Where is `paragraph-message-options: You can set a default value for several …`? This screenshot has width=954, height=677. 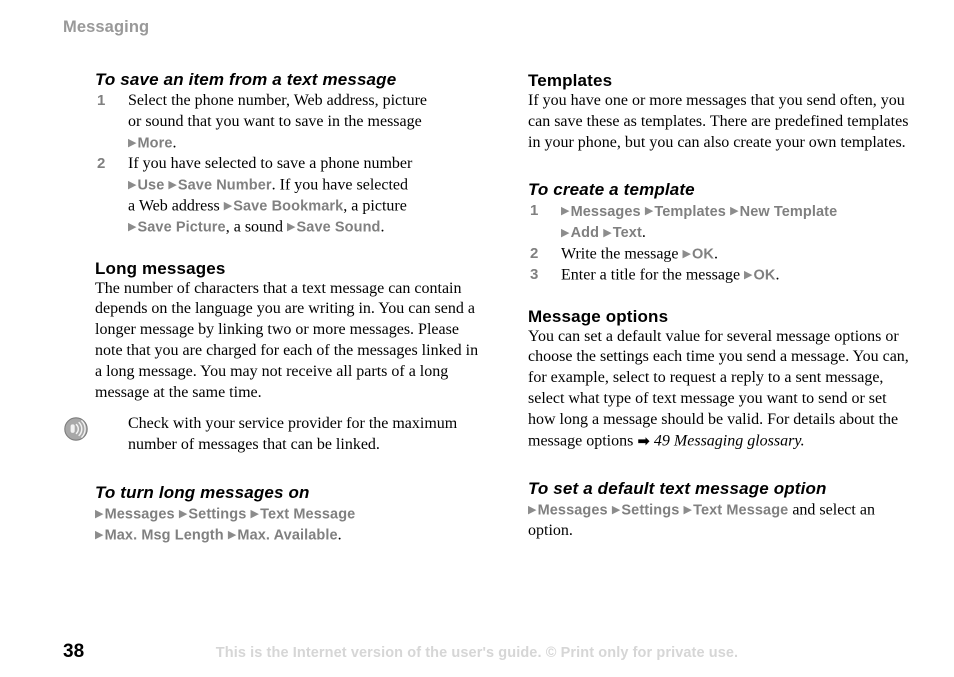
paragraph-message-options: You can set a default value for several … is located at coordinates (719, 389).